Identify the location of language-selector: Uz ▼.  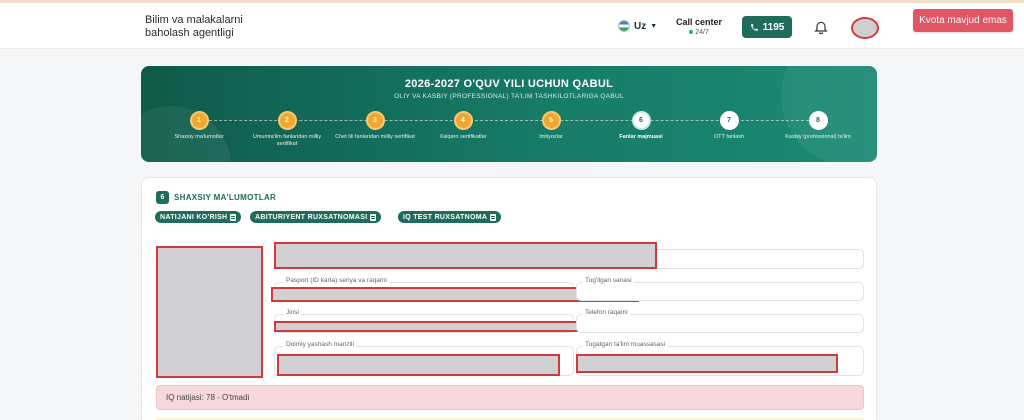
(637, 26).